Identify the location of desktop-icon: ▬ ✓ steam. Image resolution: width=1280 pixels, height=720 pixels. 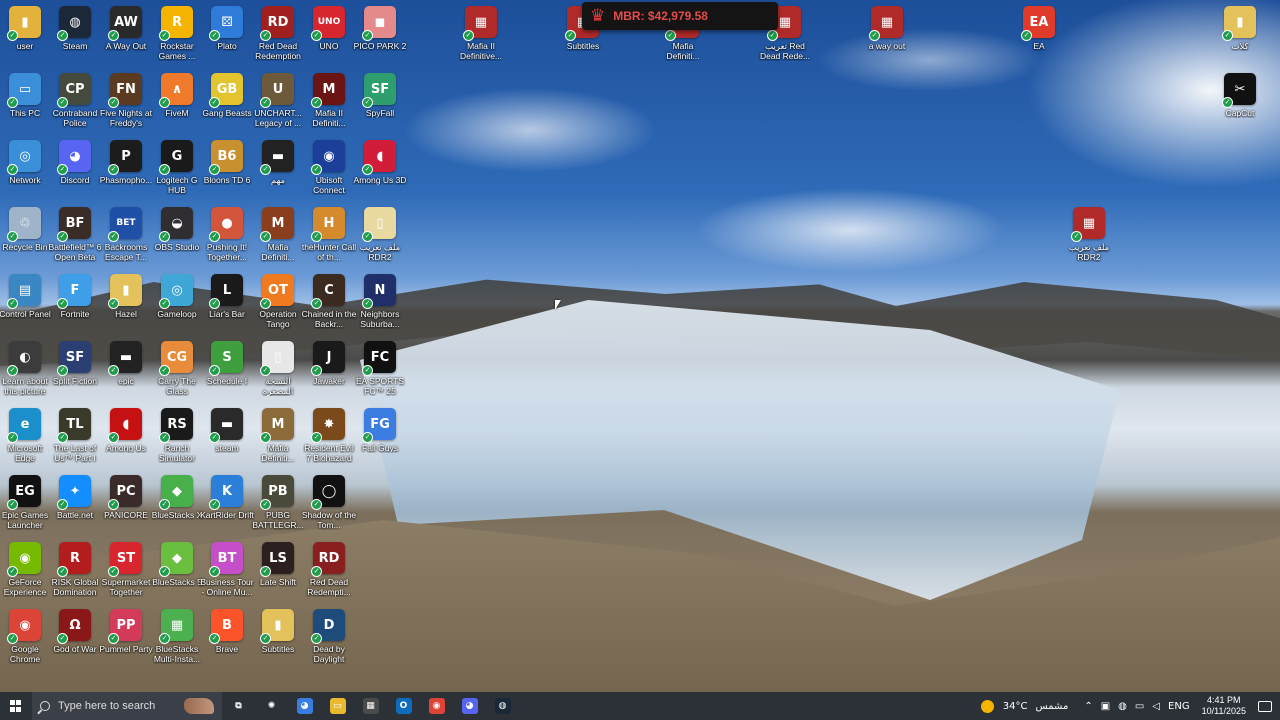
(227, 440).